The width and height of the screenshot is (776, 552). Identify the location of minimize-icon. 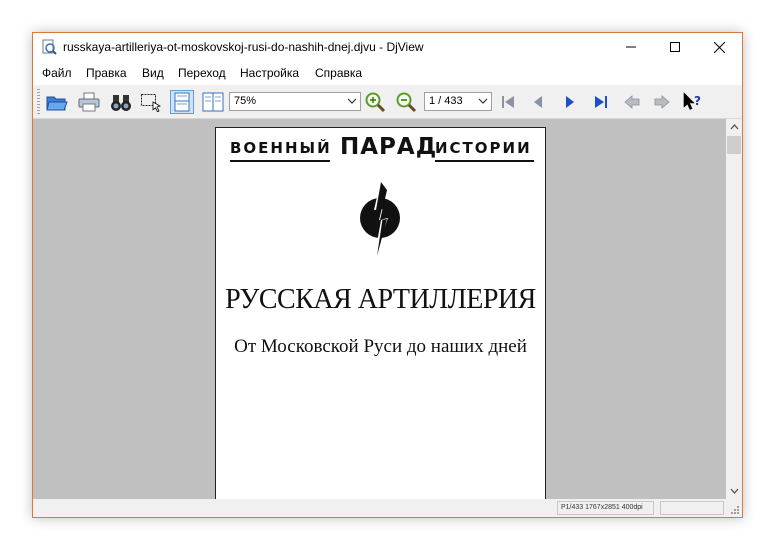
(631, 47).